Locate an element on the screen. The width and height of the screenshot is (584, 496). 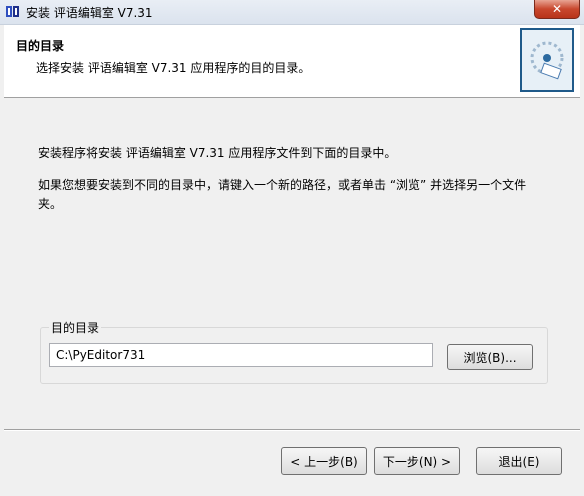
destination-path-input is located at coordinates (241, 355).